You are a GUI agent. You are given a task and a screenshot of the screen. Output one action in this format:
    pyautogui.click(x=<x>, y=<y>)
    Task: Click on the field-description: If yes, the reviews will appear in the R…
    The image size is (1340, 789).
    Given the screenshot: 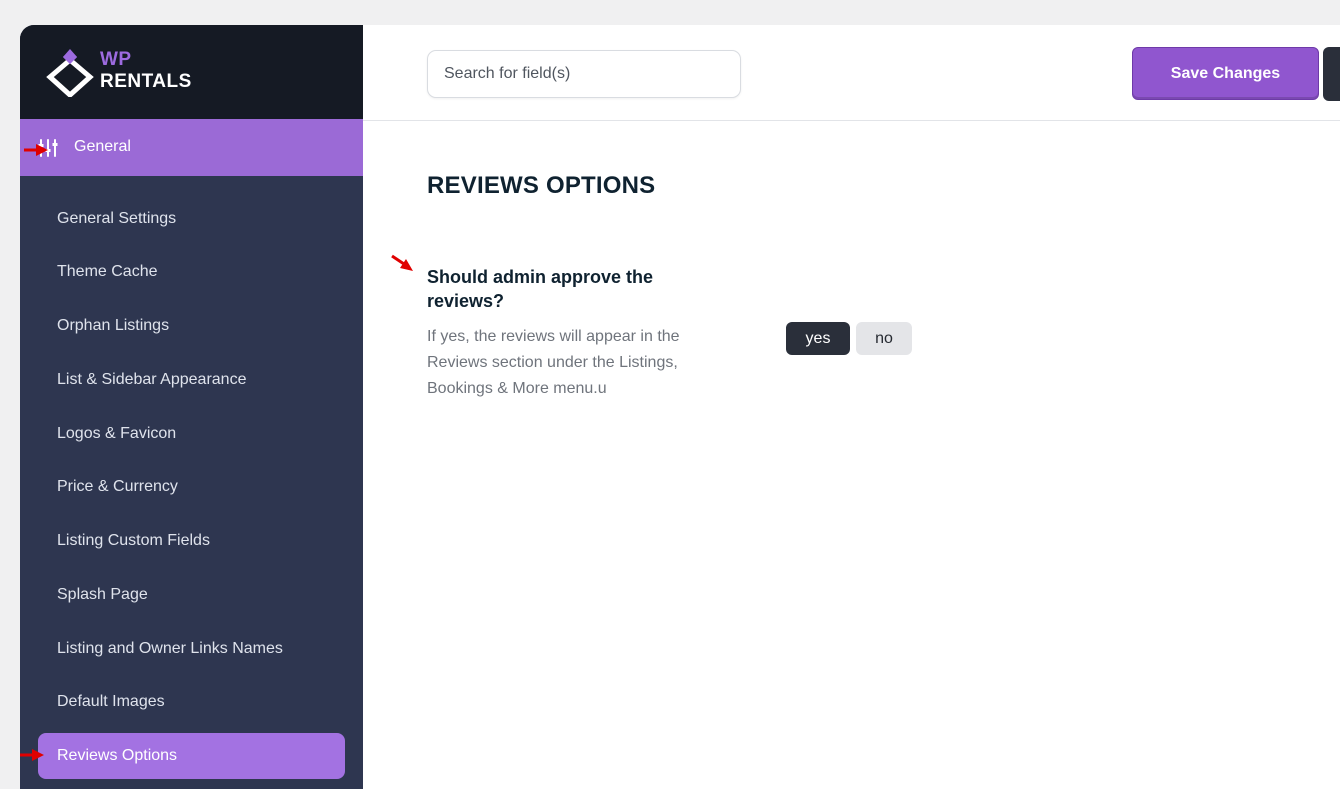 What is the action you would take?
    pyautogui.click(x=553, y=362)
    